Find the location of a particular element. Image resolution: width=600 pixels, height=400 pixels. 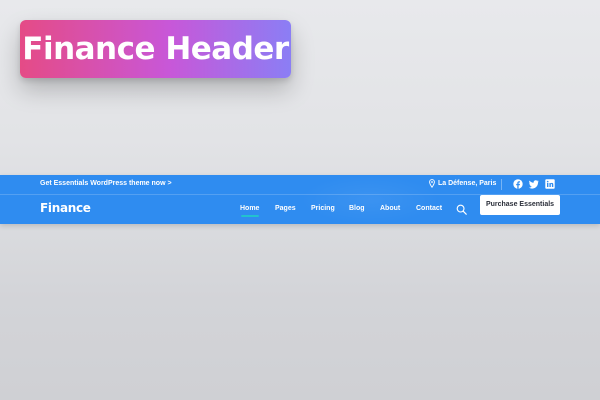

nav-link-blog: Blog is located at coordinates (357, 208).